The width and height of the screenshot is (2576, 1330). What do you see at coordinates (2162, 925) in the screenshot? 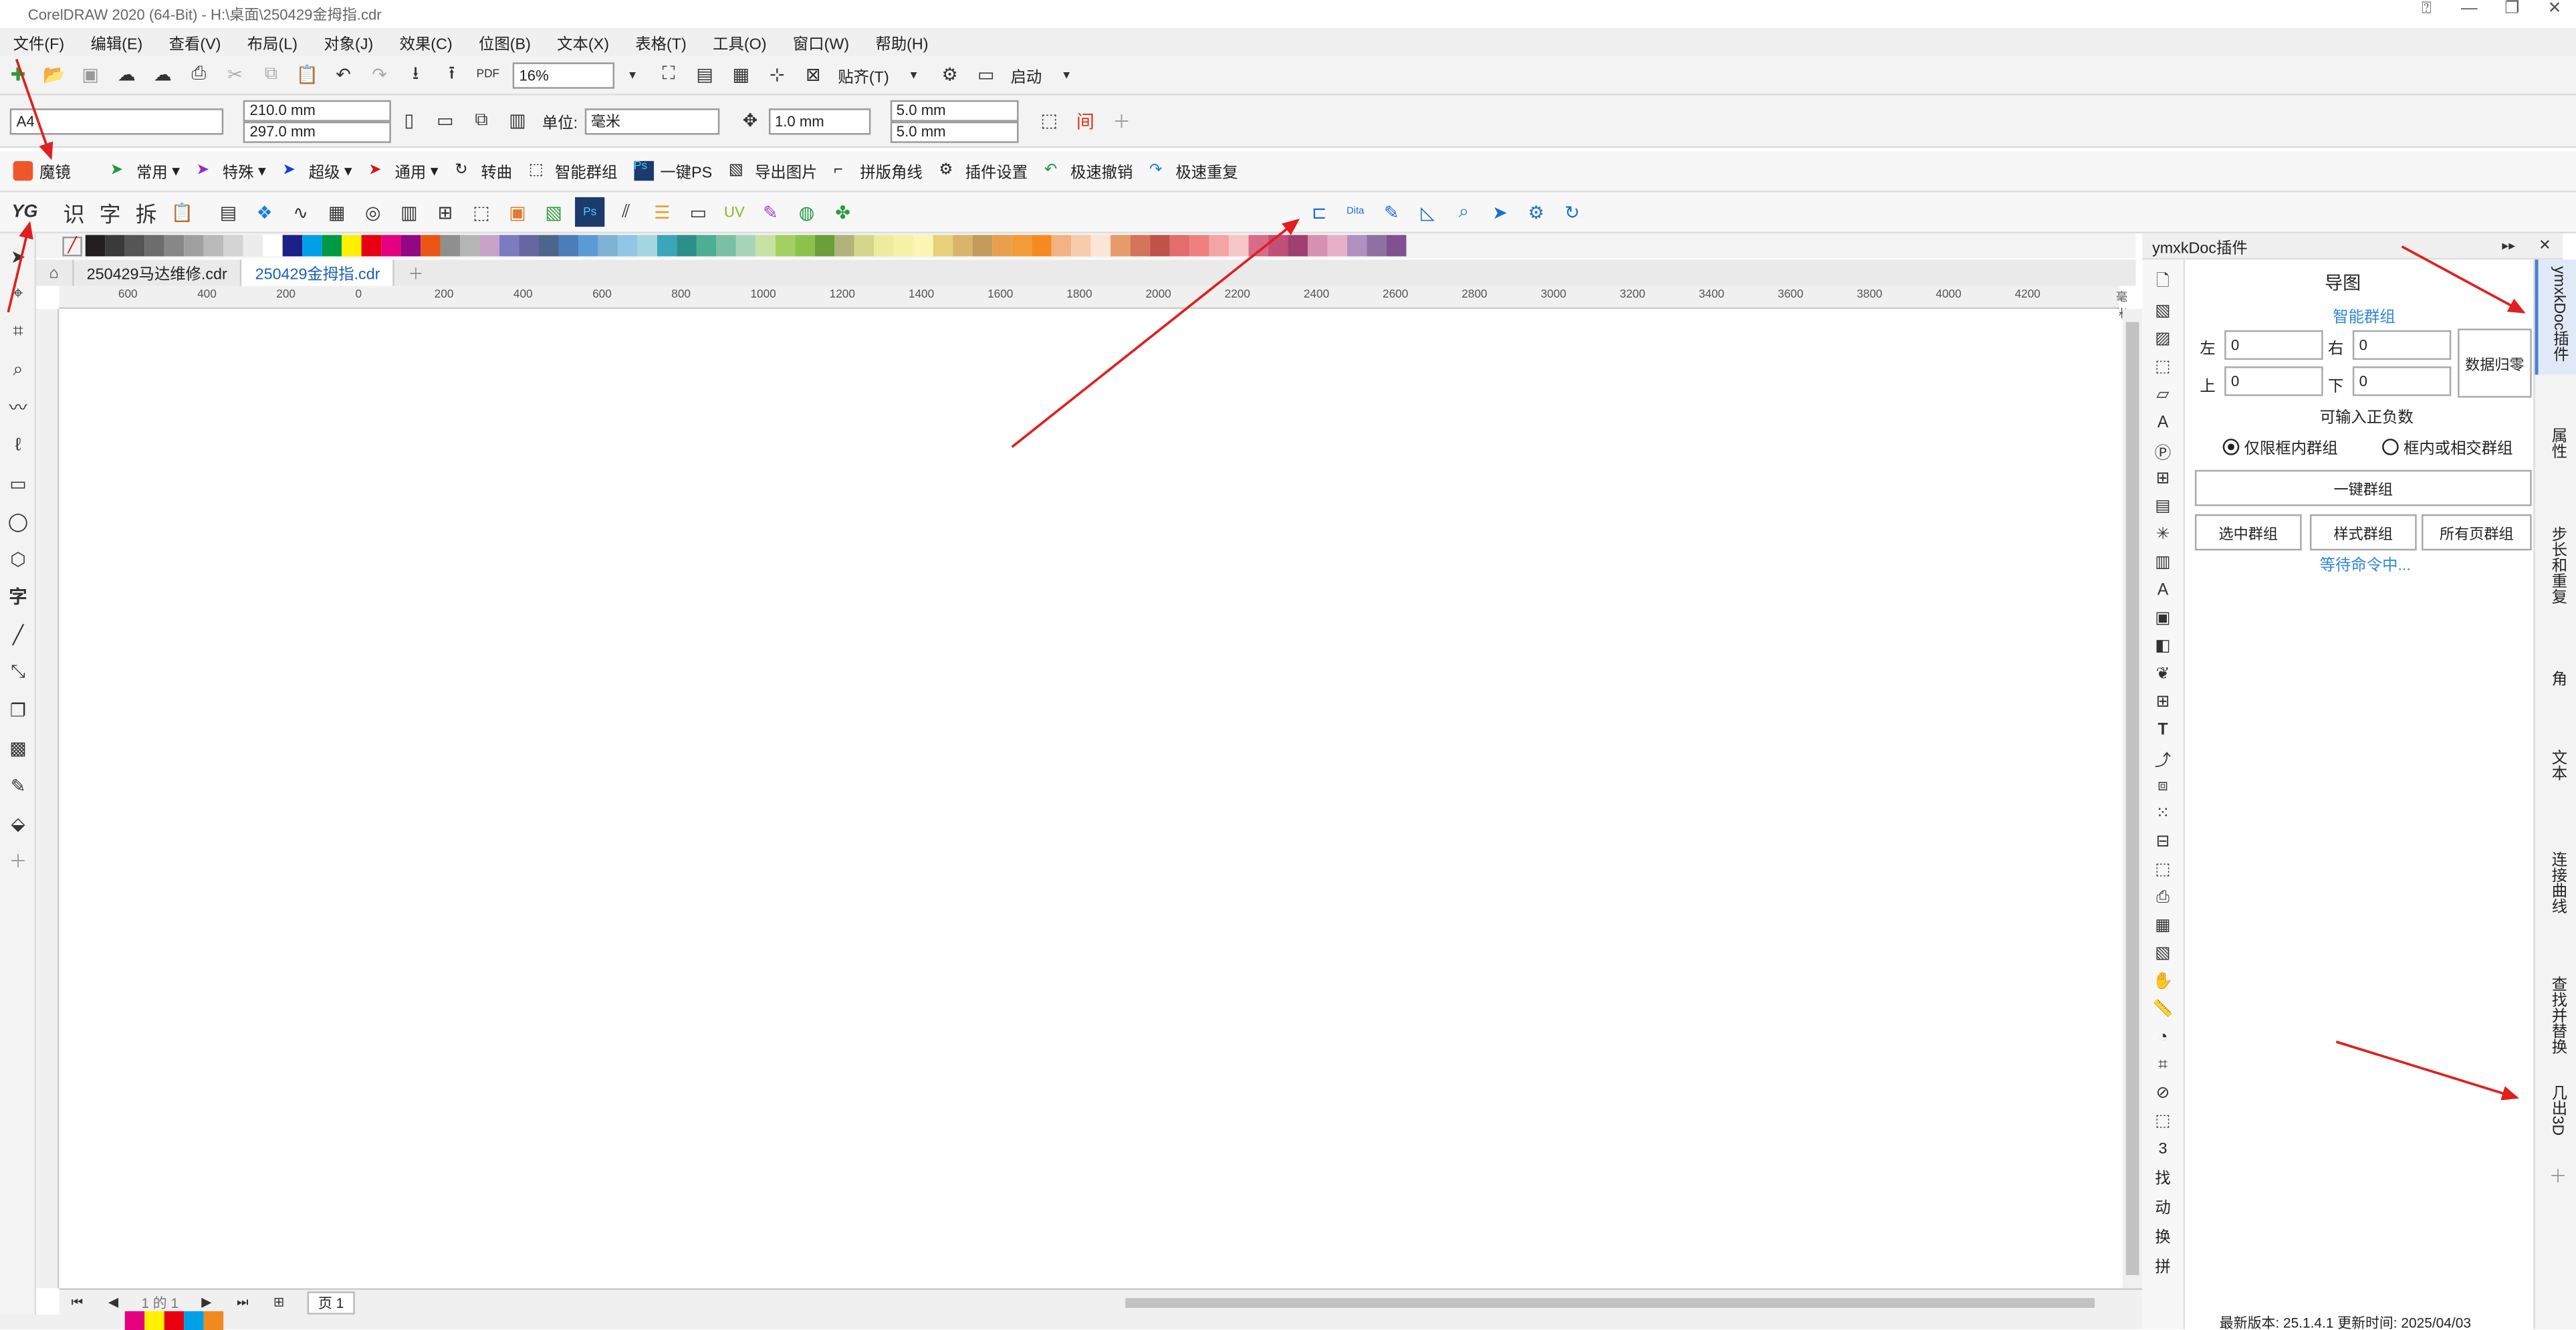
I see `qr-code-icon: ▦` at bounding box center [2162, 925].